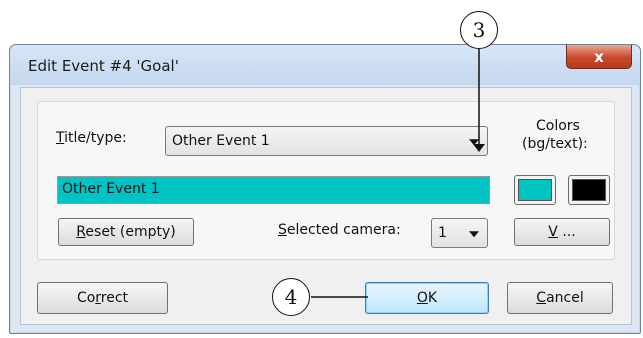 The height and width of the screenshot is (338, 643). Describe the element at coordinates (479, 30) in the screenshot. I see `callout-3: 3` at that location.